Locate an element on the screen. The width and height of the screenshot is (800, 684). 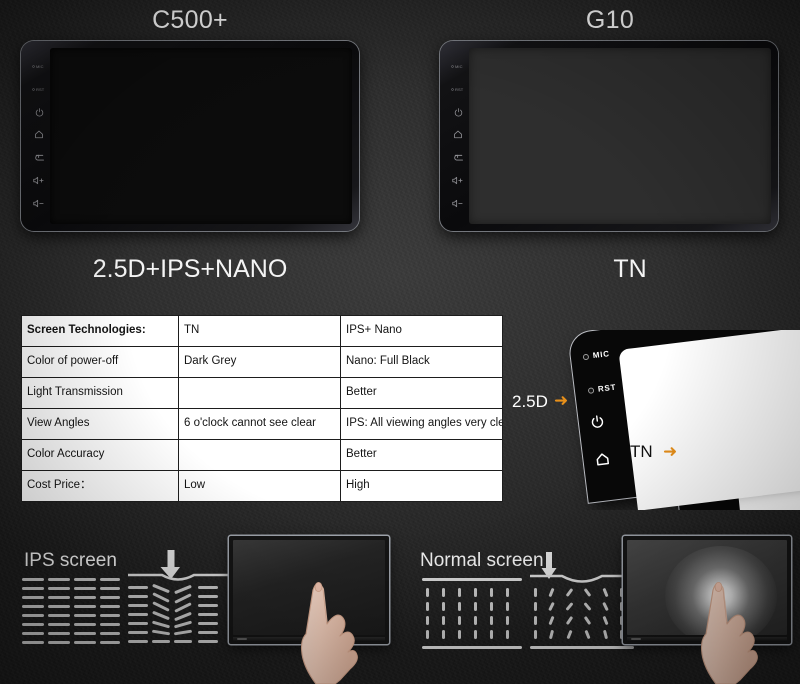
head-unit-c500: MIC RST is located at coordinates (190, 136).